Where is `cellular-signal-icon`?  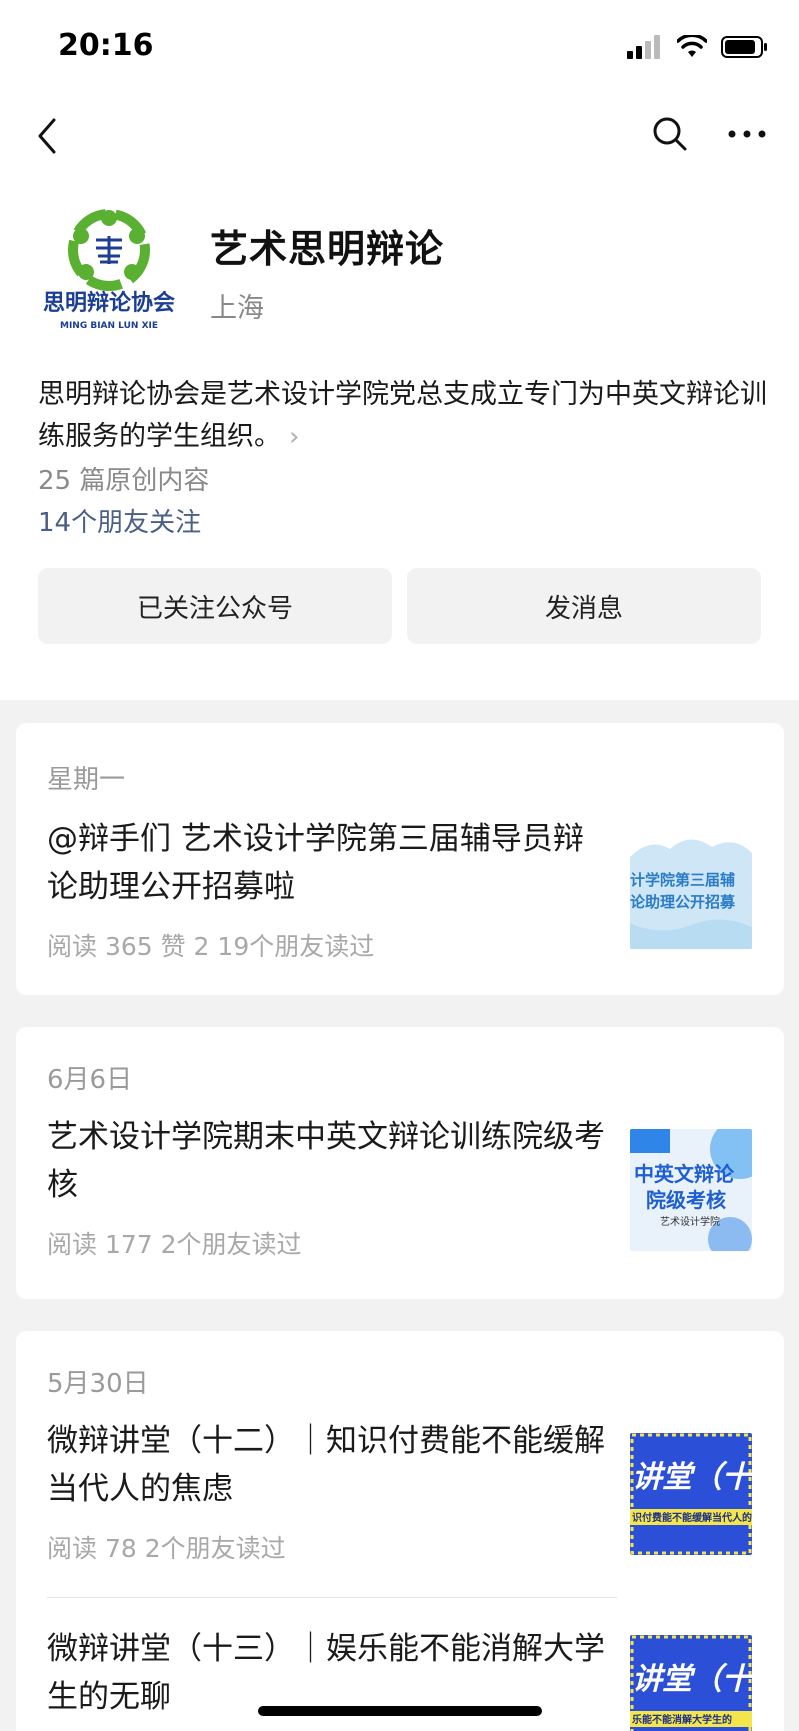 cellular-signal-icon is located at coordinates (643, 47).